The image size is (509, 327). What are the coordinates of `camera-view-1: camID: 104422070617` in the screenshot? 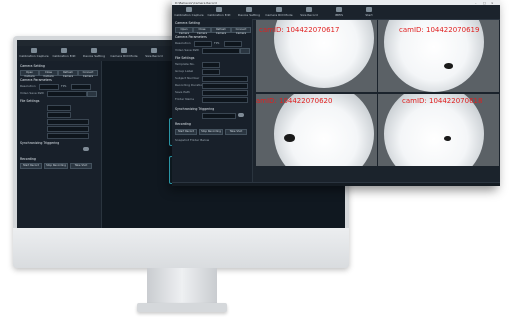 It's located at (316, 56).